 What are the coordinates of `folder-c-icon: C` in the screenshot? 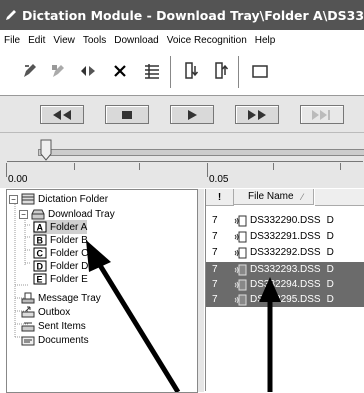 It's located at (40, 253).